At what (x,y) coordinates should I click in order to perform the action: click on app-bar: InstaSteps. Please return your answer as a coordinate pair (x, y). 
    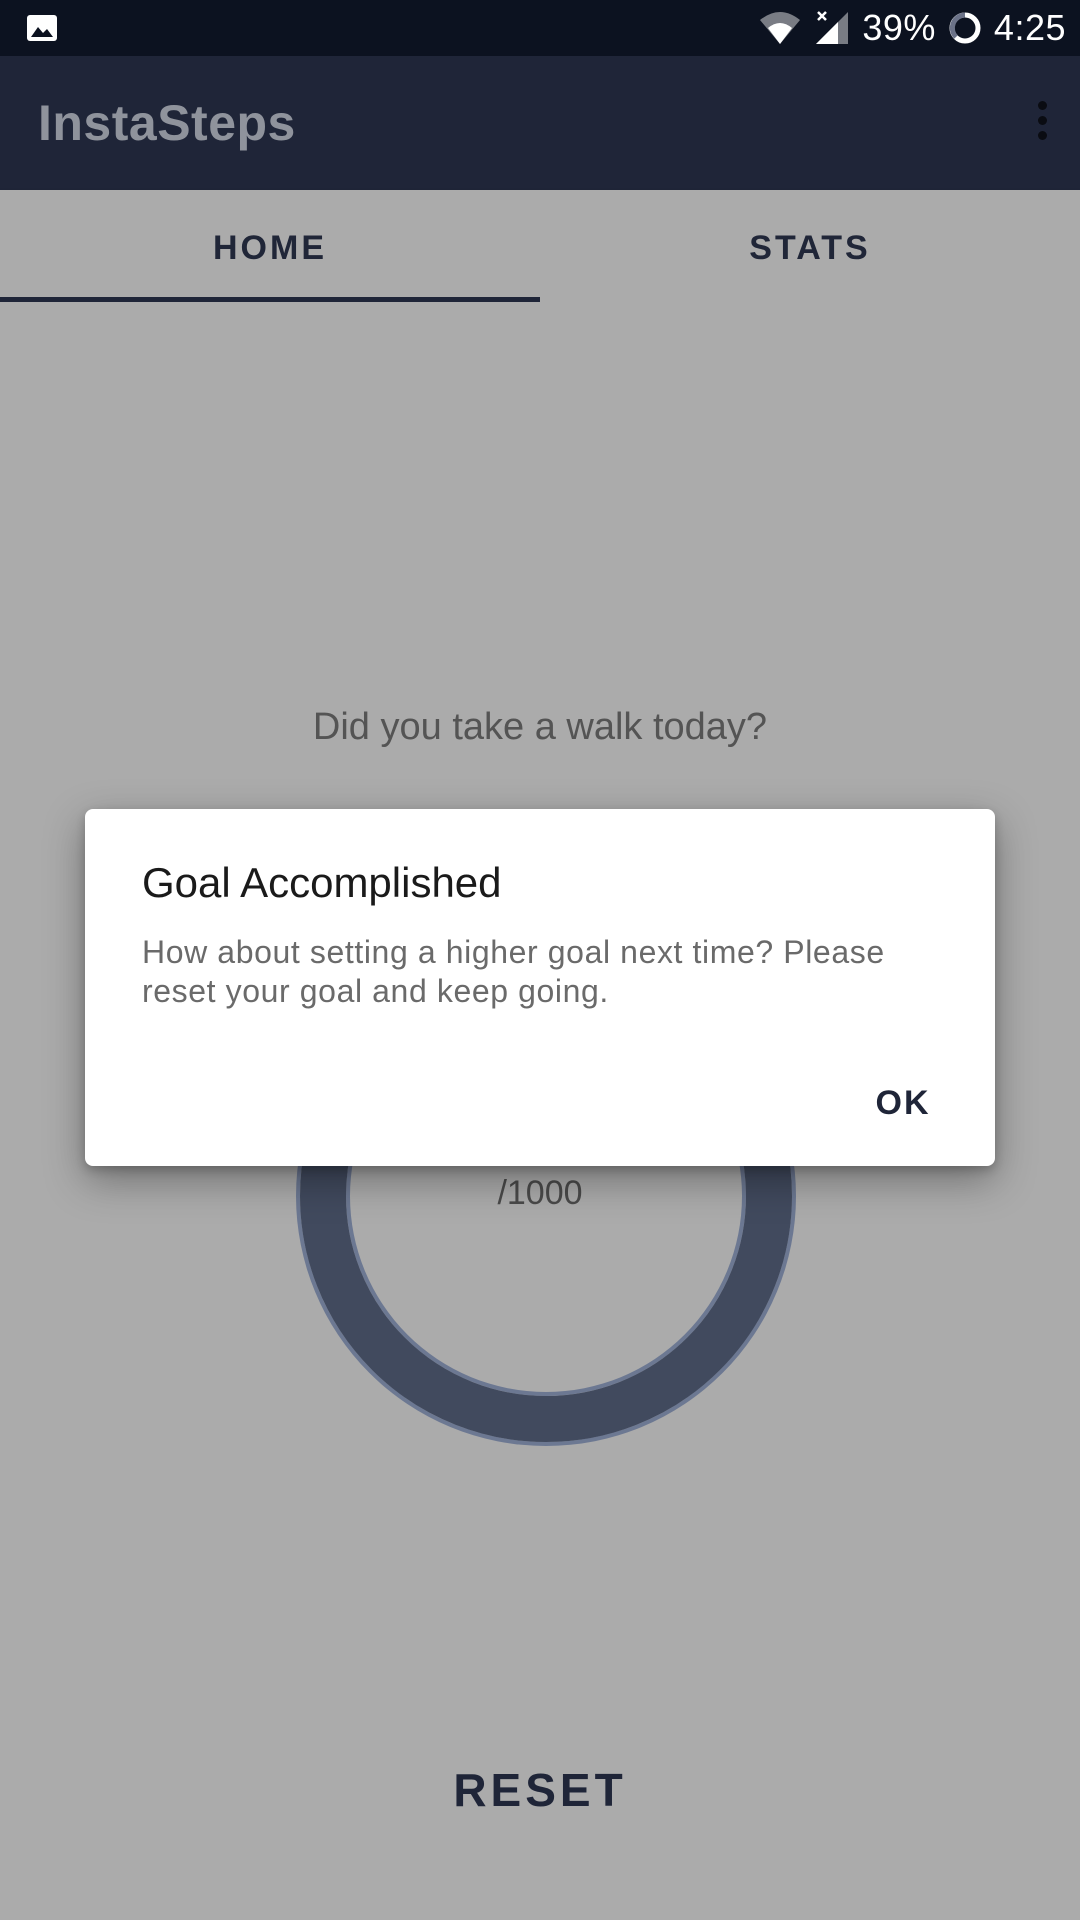
    Looking at the image, I should click on (540, 123).